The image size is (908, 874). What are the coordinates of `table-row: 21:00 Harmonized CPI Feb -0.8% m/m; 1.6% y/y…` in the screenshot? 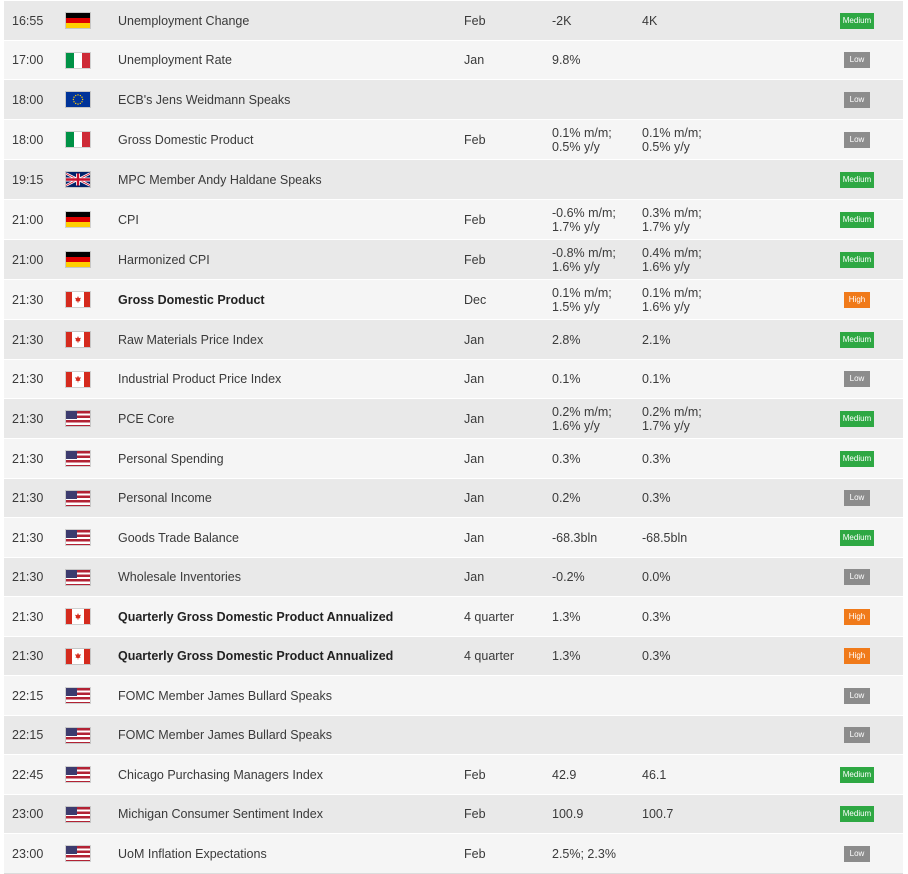 It's located at (453, 259).